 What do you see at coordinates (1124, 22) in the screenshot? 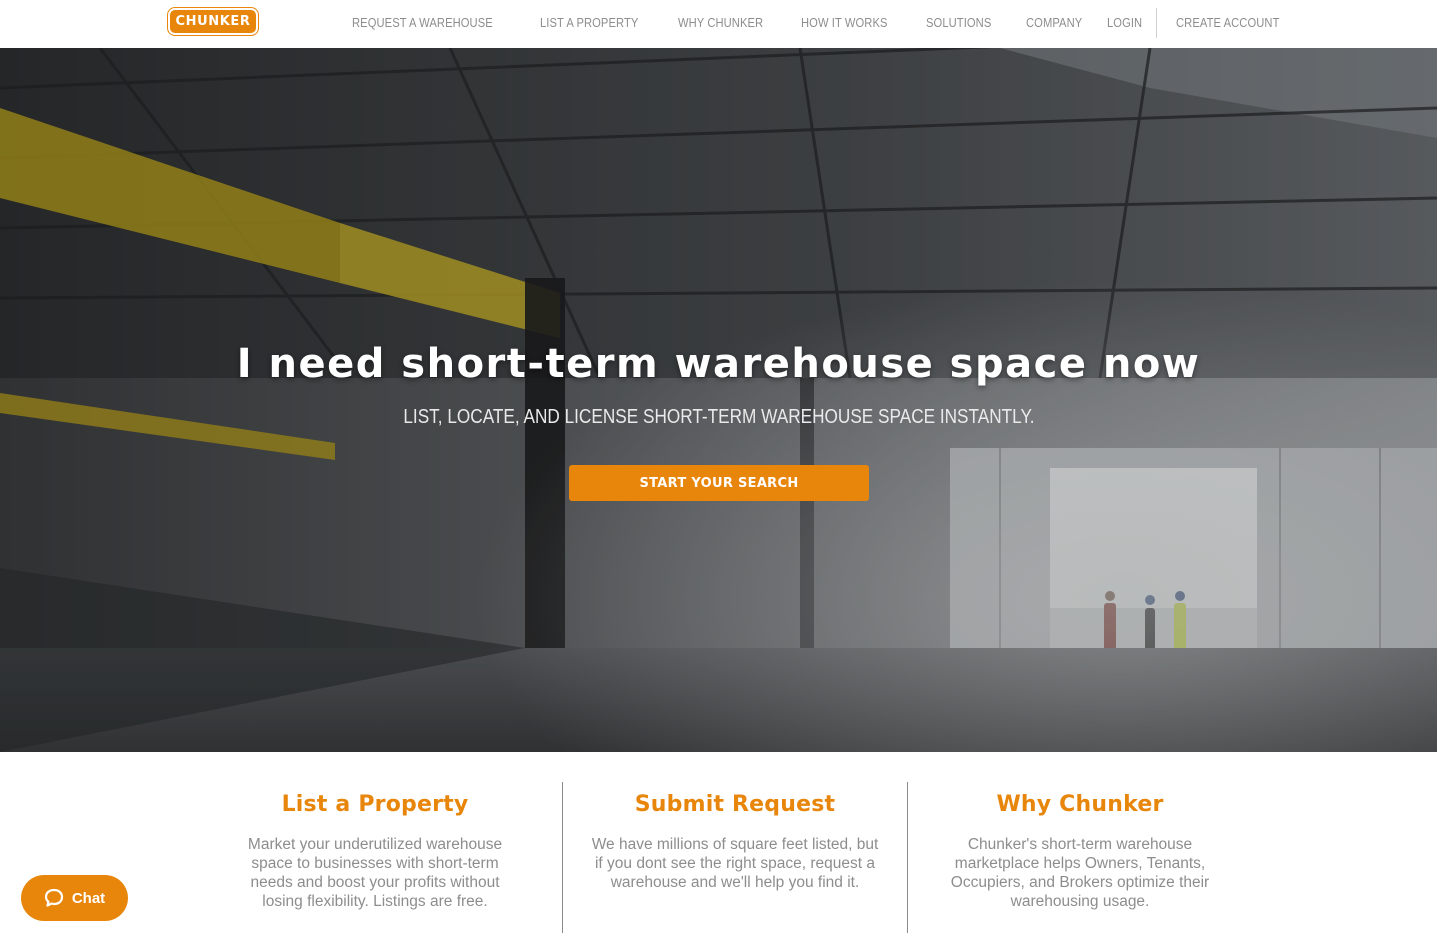
I see `login-link: LOGIN` at bounding box center [1124, 22].